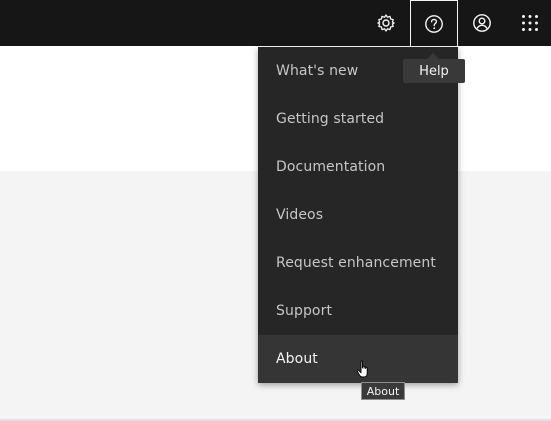  I want to click on gear-icon, so click(386, 23).